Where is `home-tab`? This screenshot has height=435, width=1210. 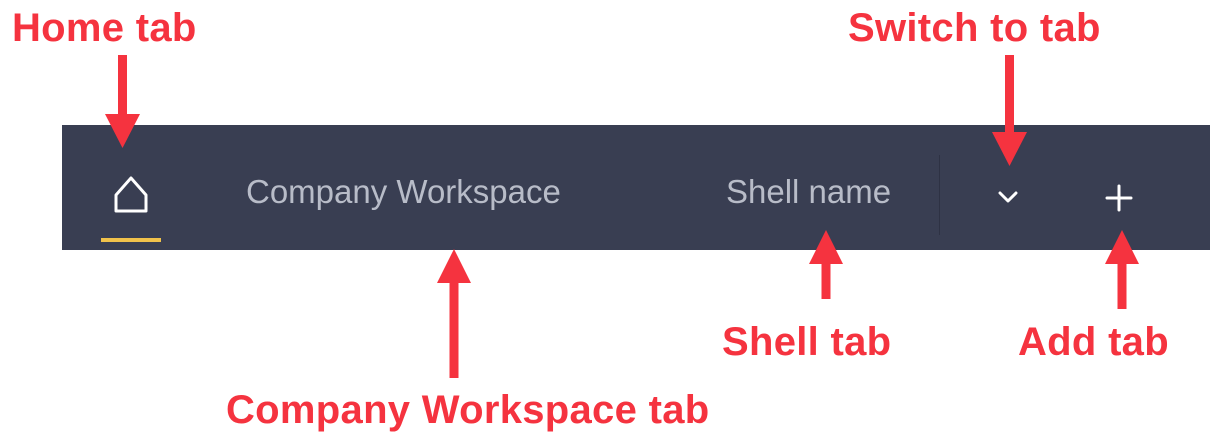 home-tab is located at coordinates (131, 205).